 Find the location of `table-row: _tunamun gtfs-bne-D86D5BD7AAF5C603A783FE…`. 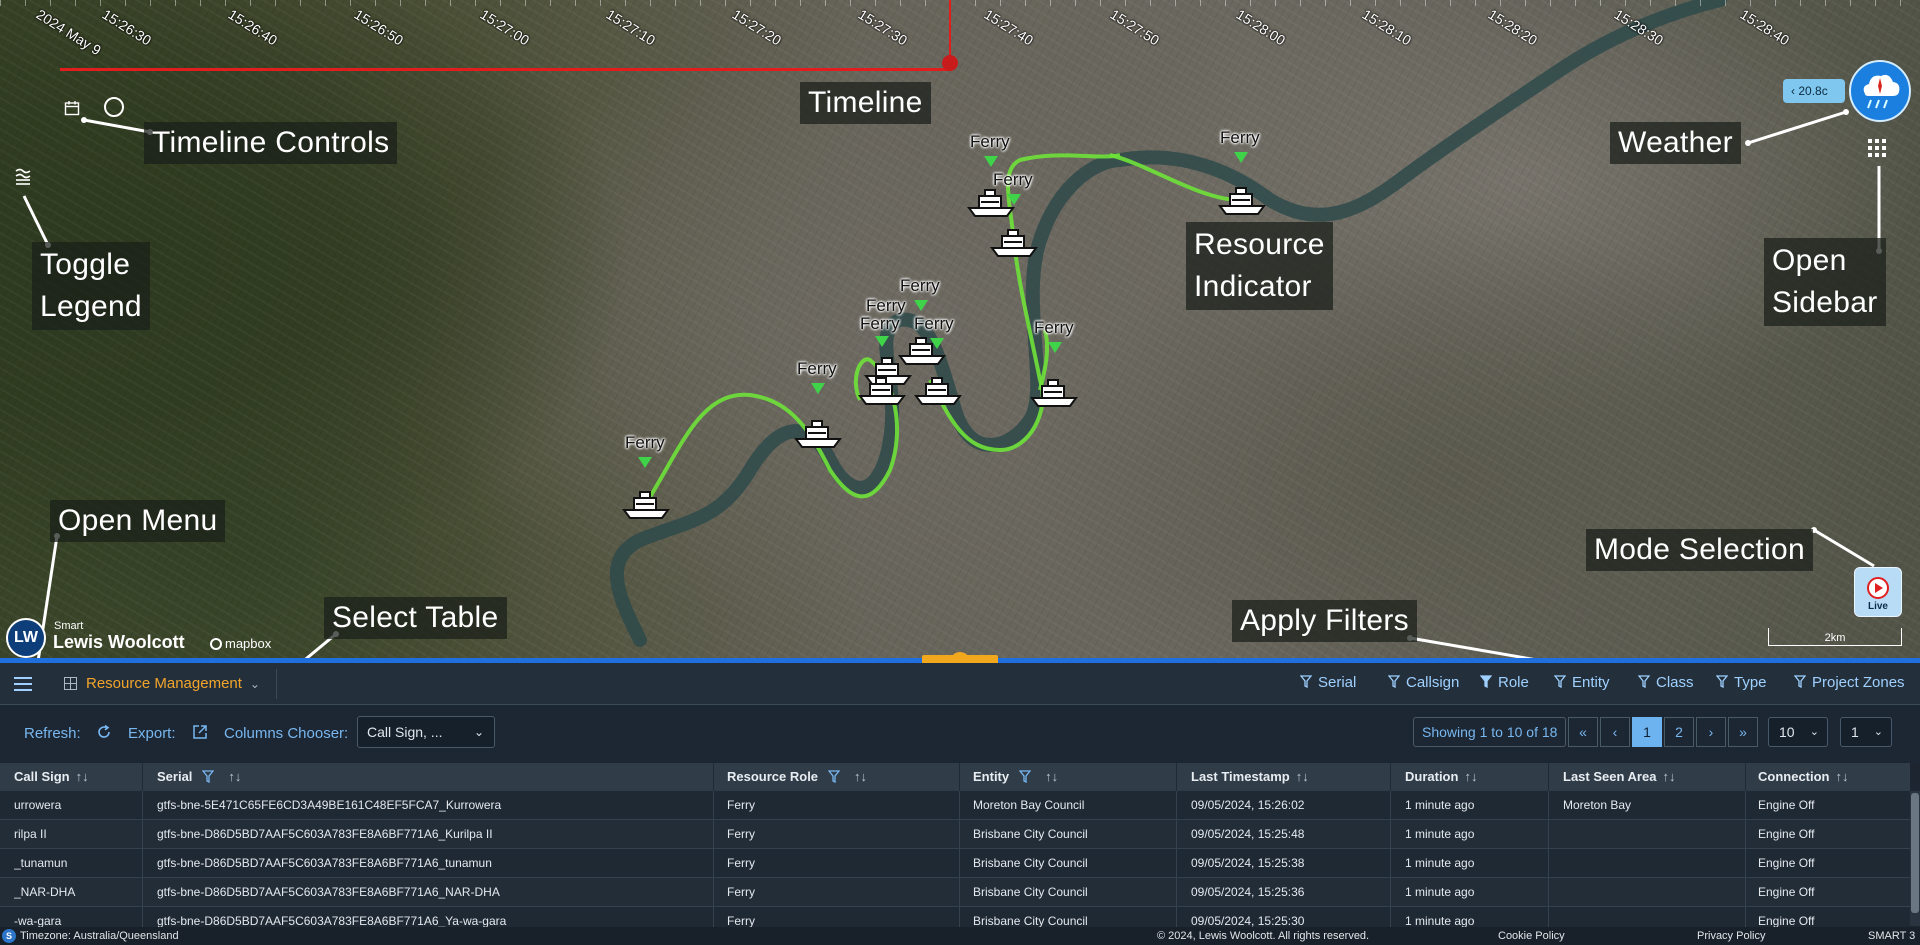

table-row: _tunamun gtfs-bne-D86D5BD7AAF5C603A783FE… is located at coordinates (955, 863).